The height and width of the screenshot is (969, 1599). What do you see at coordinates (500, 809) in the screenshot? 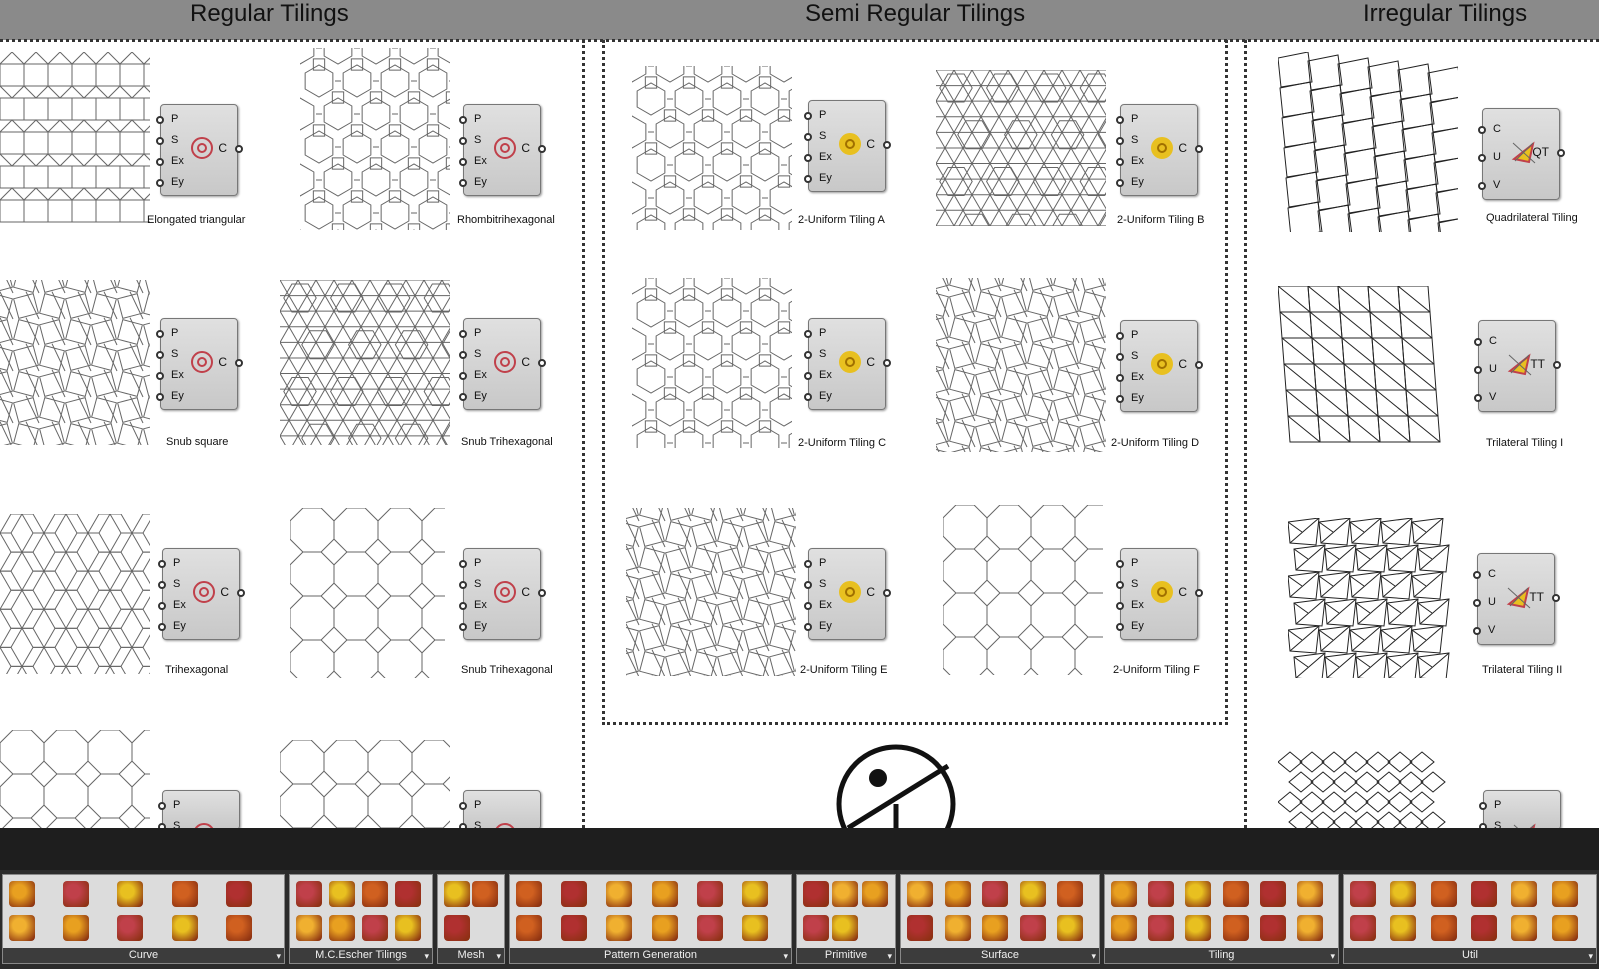
I see `component-node: PS` at bounding box center [500, 809].